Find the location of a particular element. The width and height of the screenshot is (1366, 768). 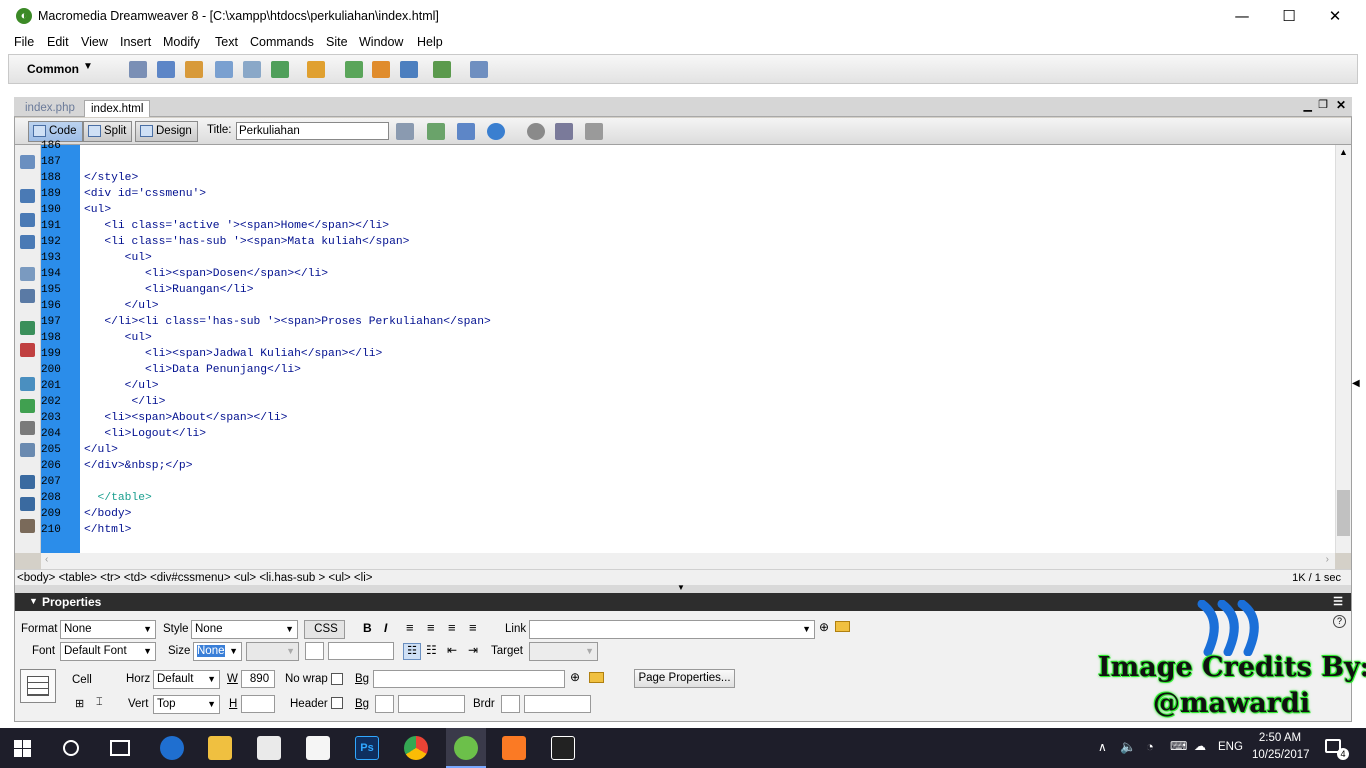

code-line: </style> is located at coordinates (111, 178).